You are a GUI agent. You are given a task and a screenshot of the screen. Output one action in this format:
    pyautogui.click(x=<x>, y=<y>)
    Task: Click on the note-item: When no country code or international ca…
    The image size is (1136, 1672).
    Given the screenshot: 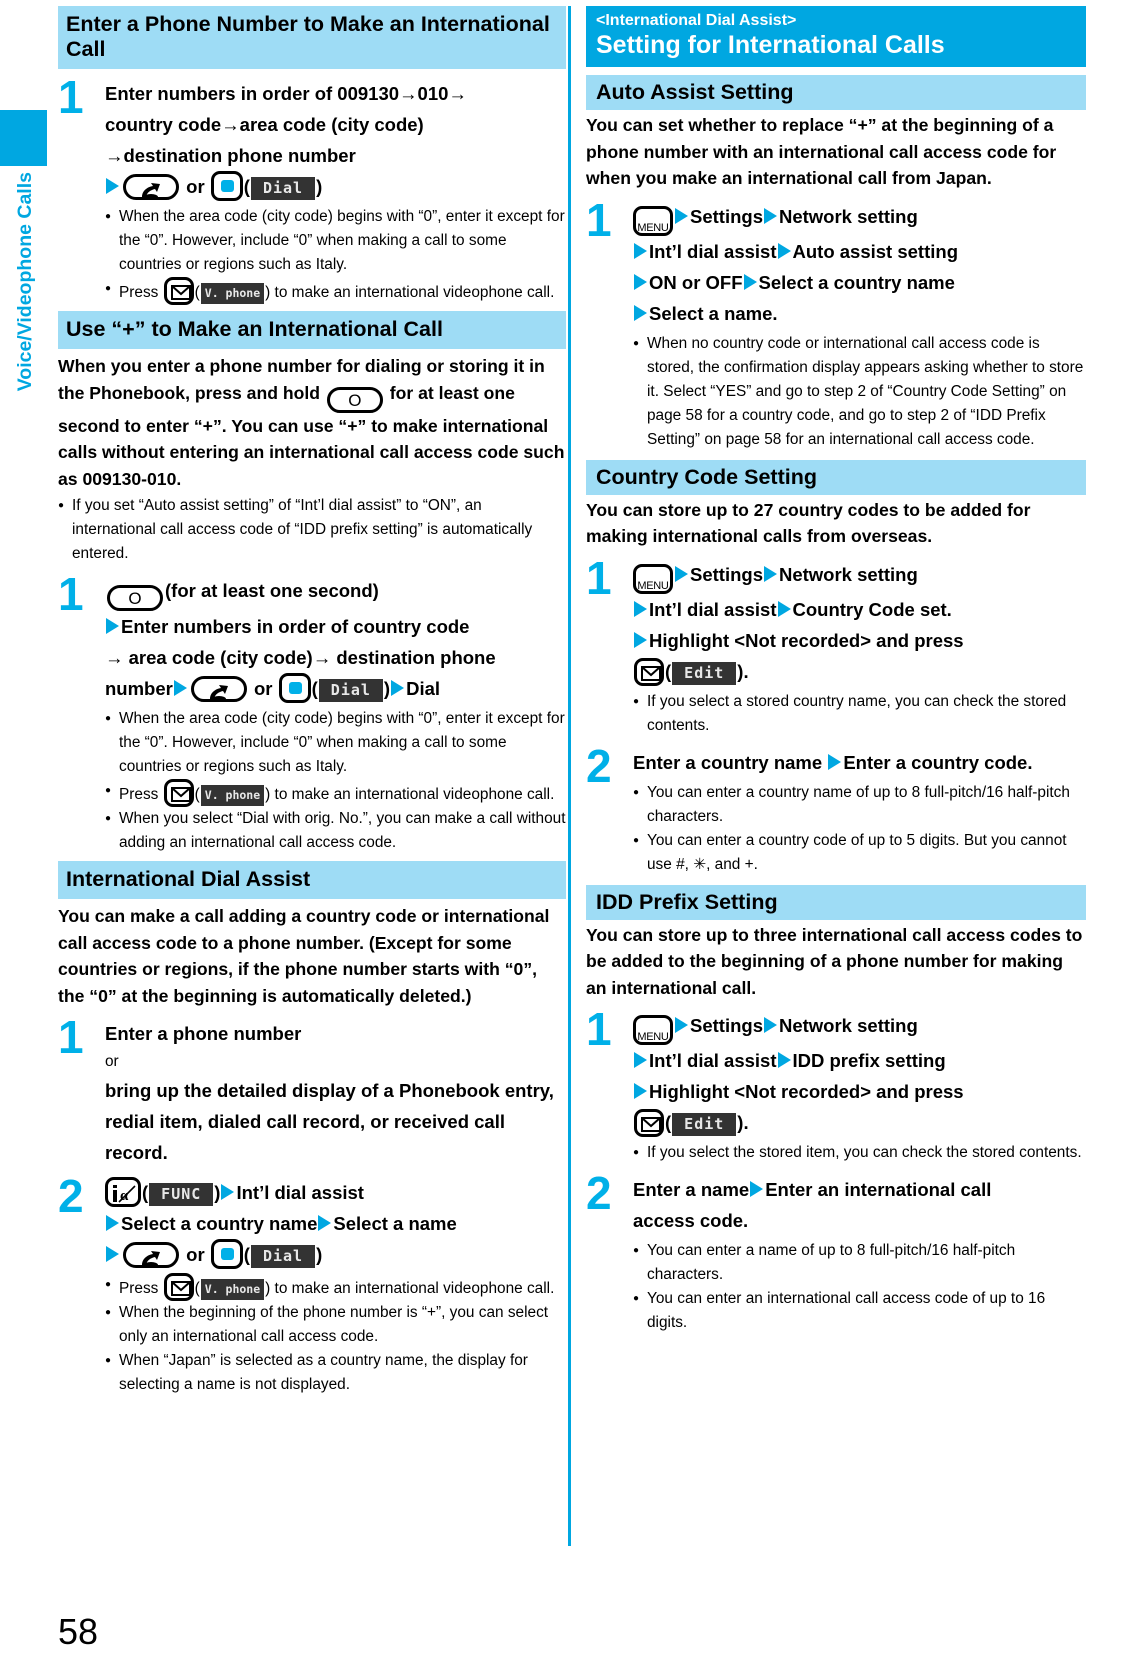 What is the action you would take?
    pyautogui.click(x=859, y=392)
    